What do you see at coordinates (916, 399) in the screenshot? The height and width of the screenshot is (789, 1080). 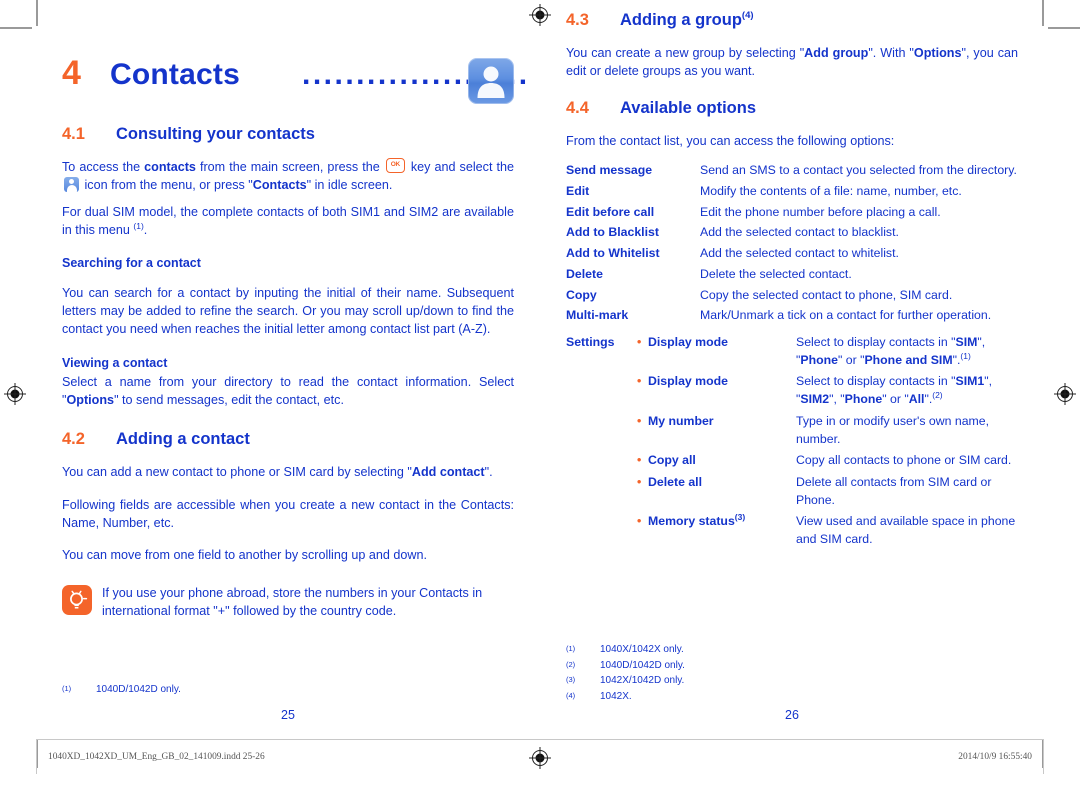 I see `text-bold-all: All` at bounding box center [916, 399].